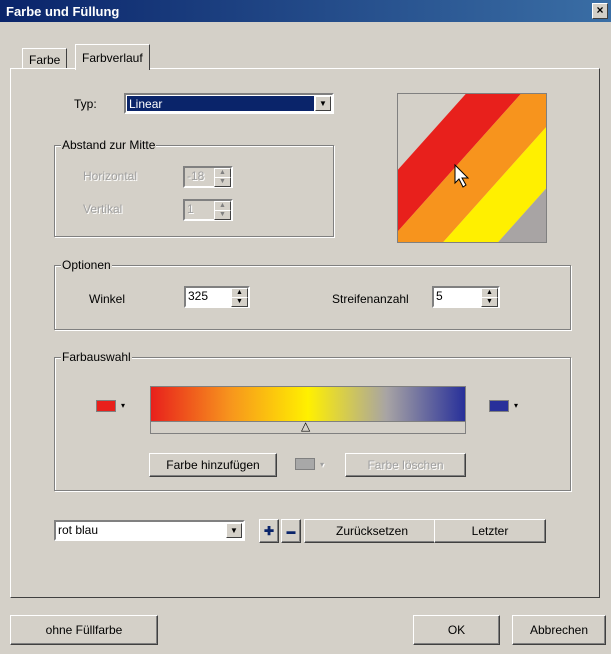 The image size is (611, 654). What do you see at coordinates (370, 299) in the screenshot?
I see `stripes-label: Streifenanzahl` at bounding box center [370, 299].